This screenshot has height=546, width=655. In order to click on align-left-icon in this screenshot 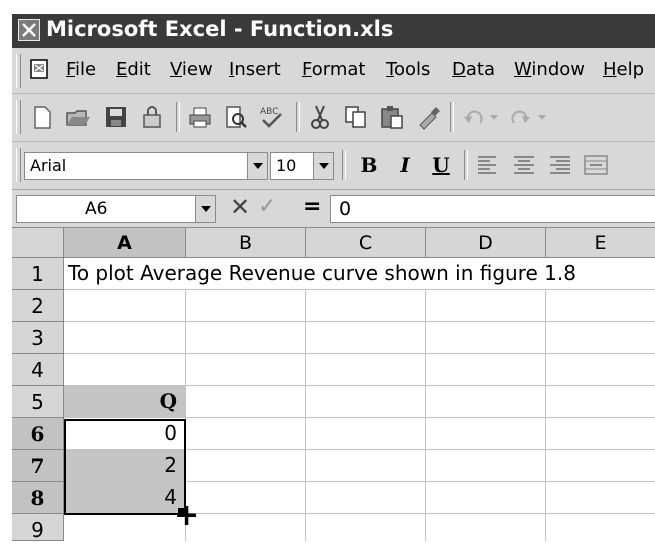, I will do `click(488, 165)`.